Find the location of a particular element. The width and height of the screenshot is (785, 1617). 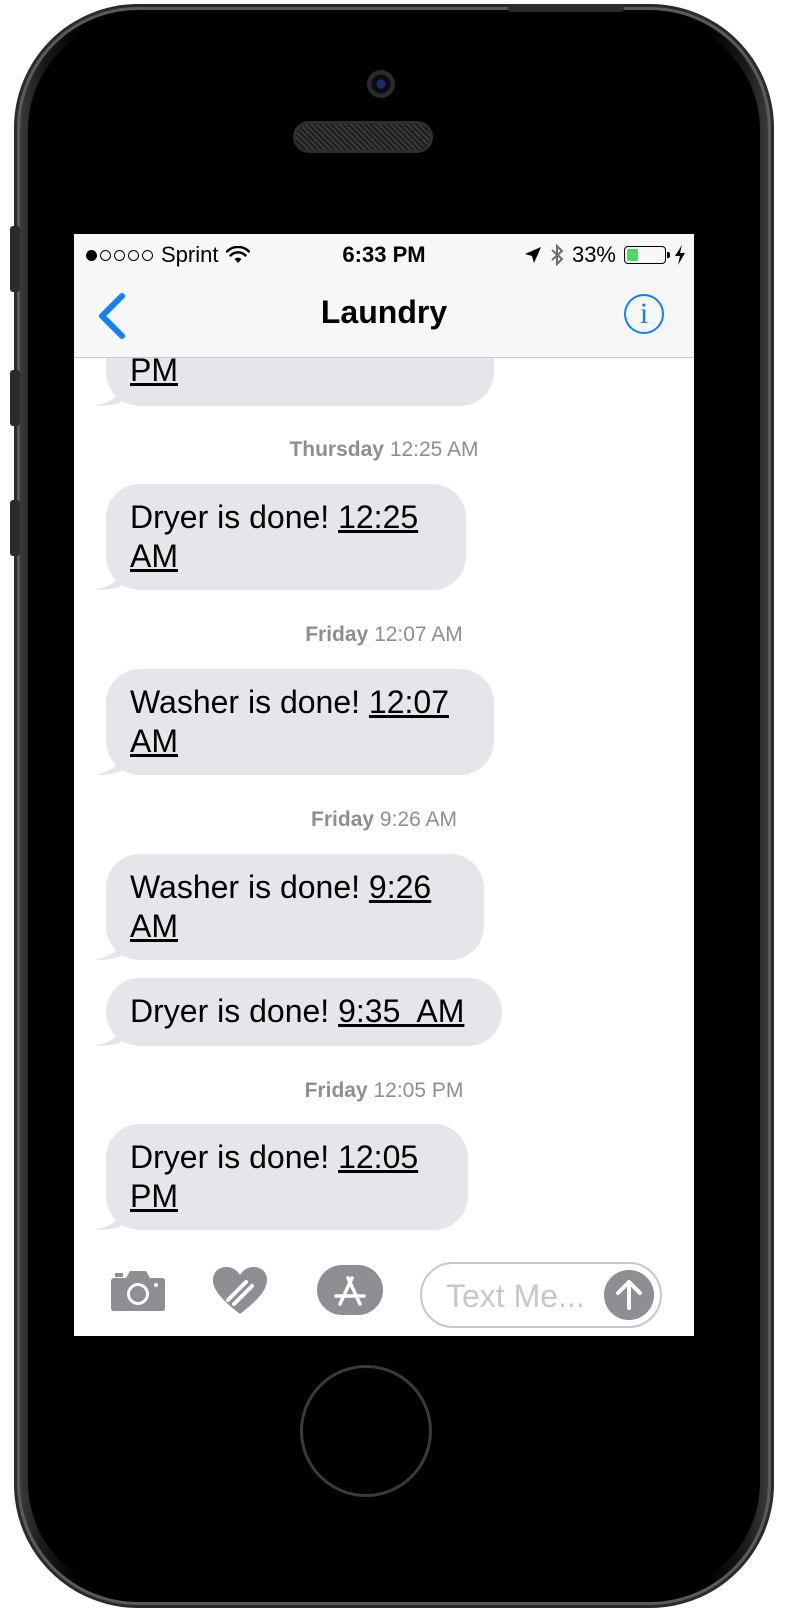

info-glyph: i is located at coordinates (644, 313).